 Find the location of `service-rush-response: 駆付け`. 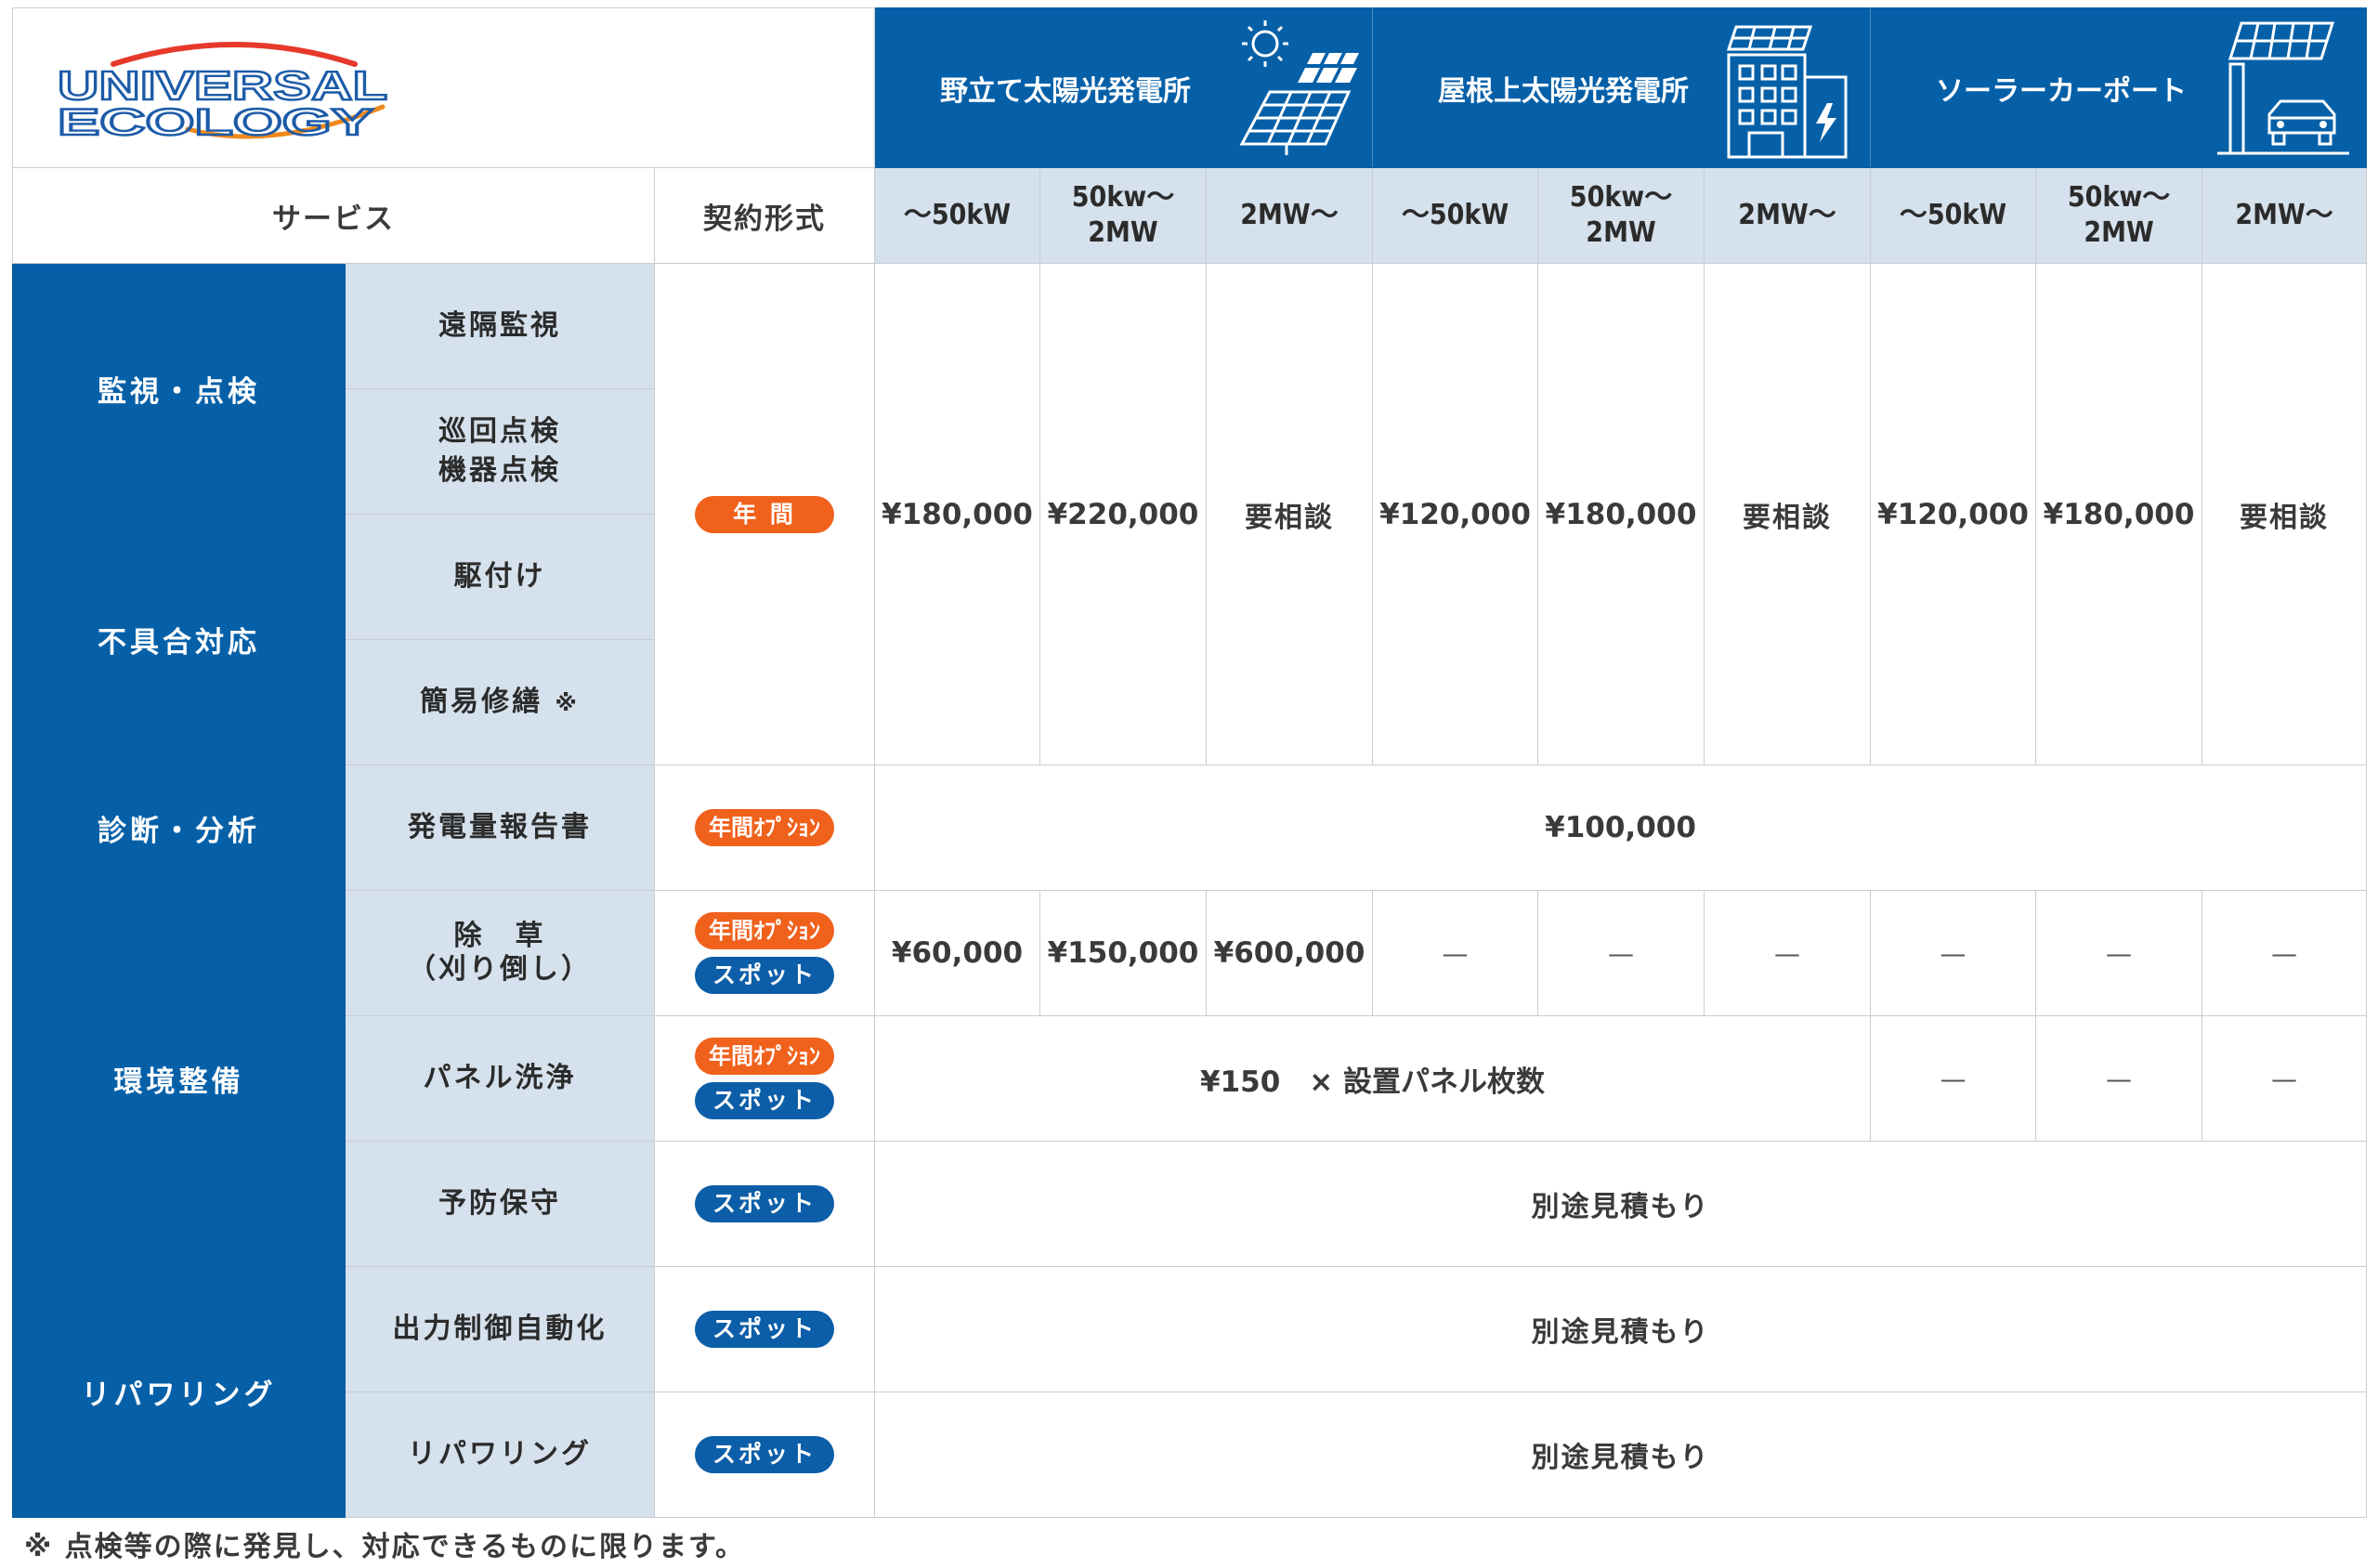

service-rush-response: 駆付け is located at coordinates (500, 577).